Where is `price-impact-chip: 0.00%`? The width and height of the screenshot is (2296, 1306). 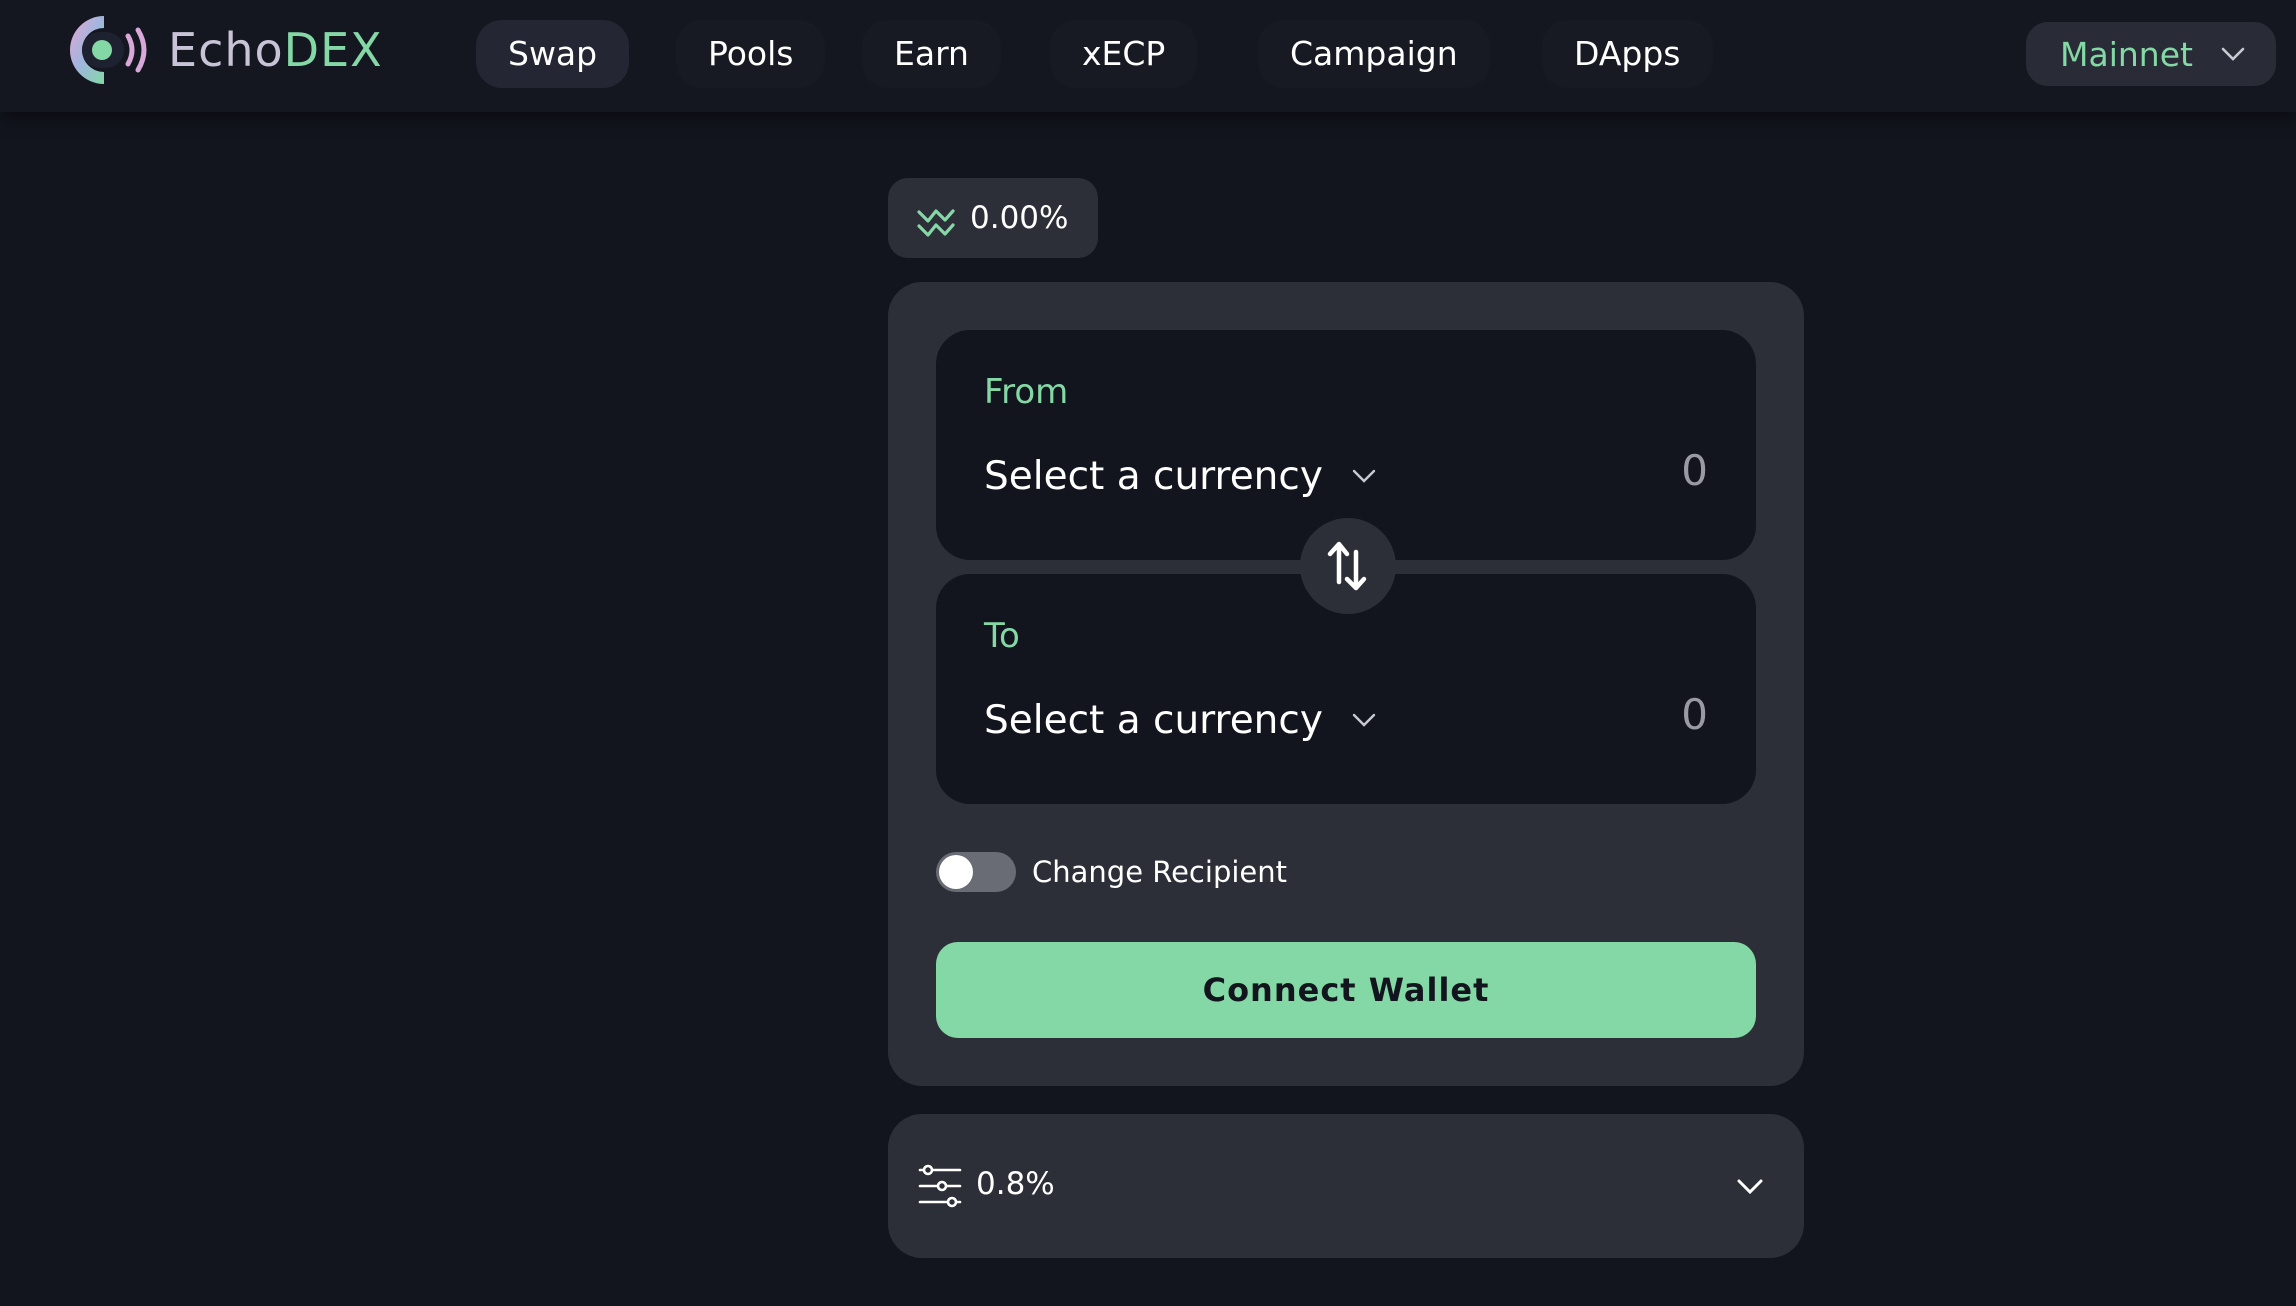 price-impact-chip: 0.00% is located at coordinates (993, 218).